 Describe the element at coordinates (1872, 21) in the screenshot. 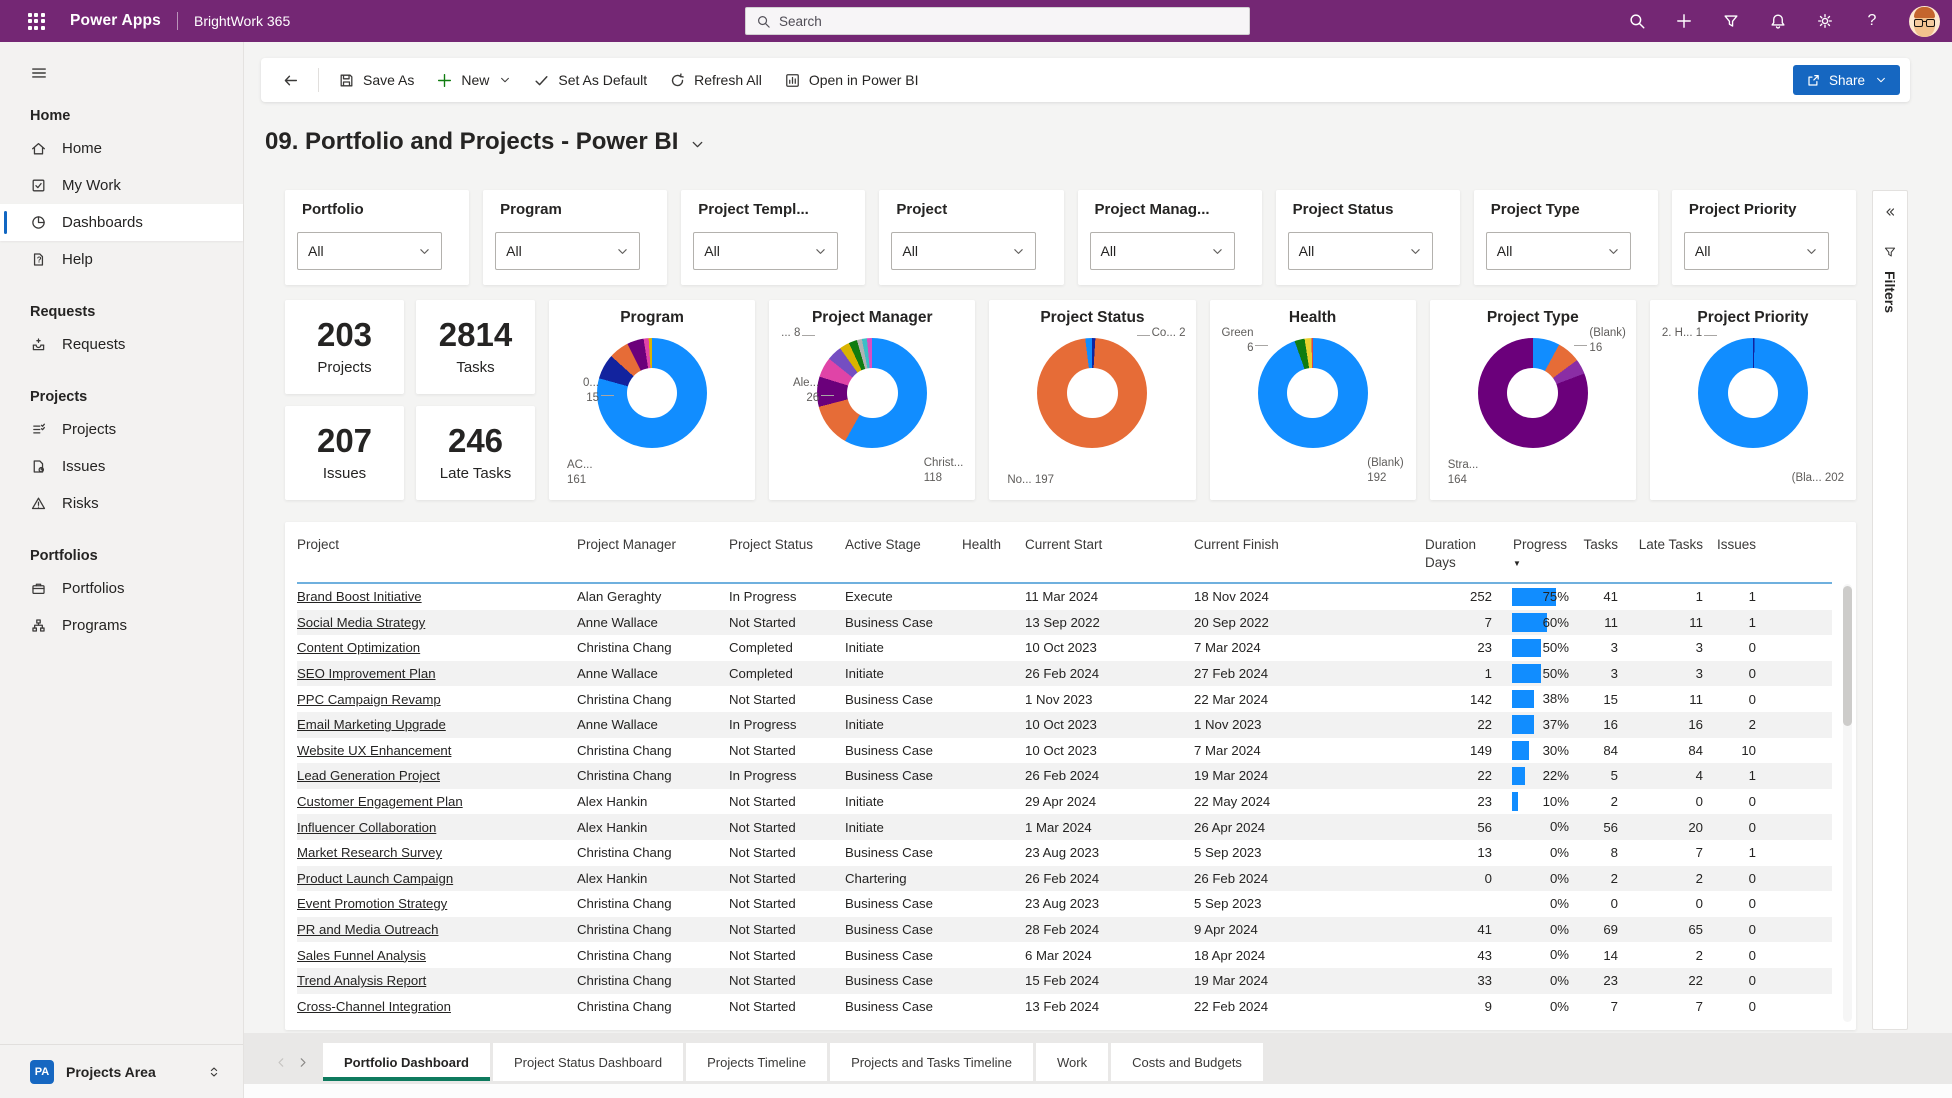

I see `help-icon: ?` at that location.